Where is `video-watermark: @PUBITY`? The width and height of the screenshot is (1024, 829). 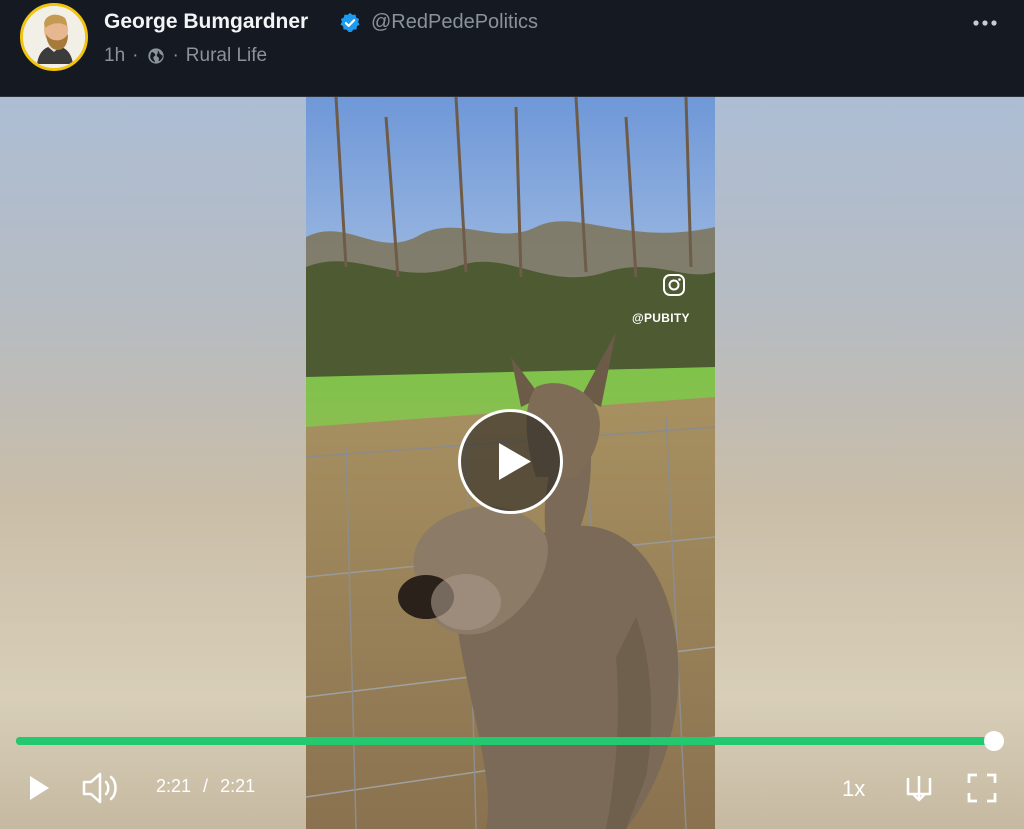
video-watermark: @PUBITY is located at coordinates (661, 318).